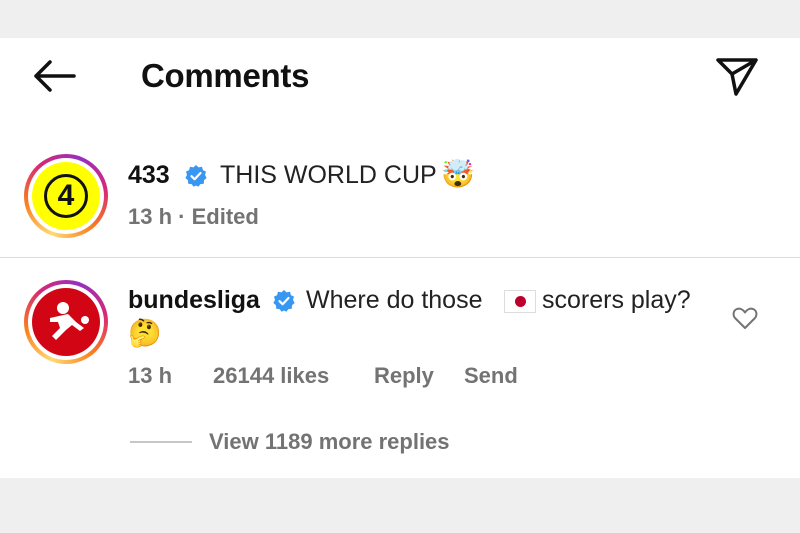 Image resolution: width=800 pixels, height=533 pixels. I want to click on replies-line, so click(161, 442).